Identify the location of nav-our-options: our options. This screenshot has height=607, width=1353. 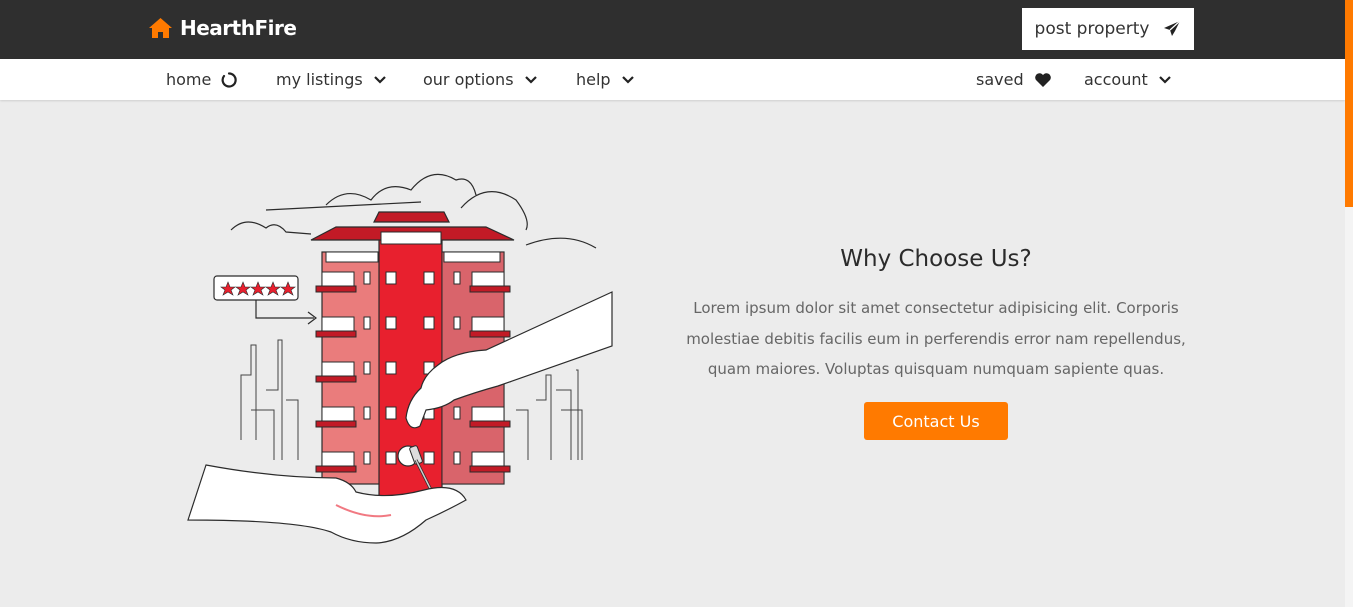
(480, 79).